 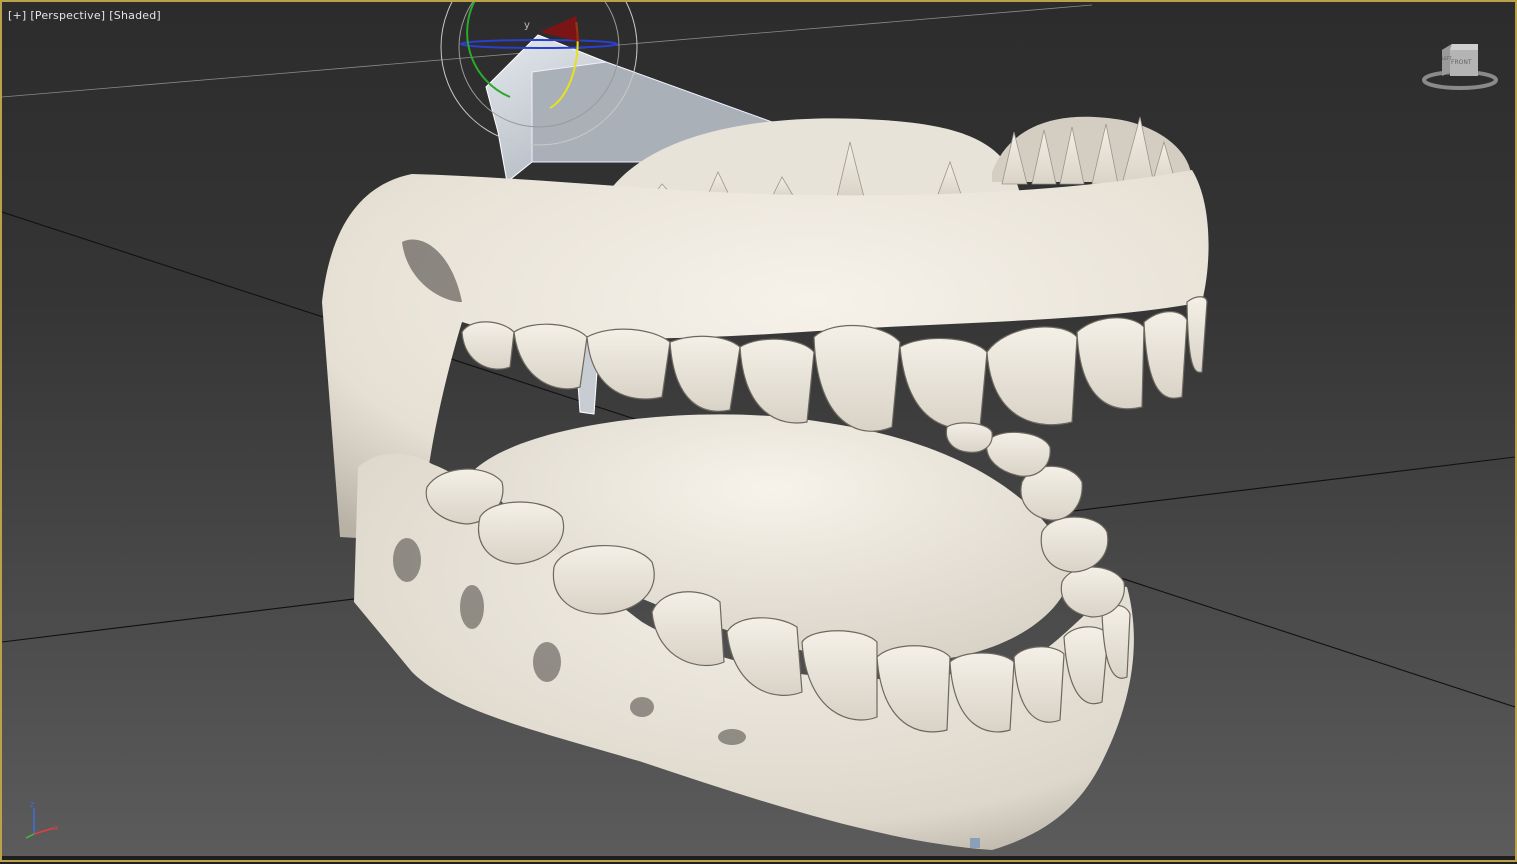 What do you see at coordinates (17, 15) in the screenshot?
I see `viewport-general-menu: [+]` at bounding box center [17, 15].